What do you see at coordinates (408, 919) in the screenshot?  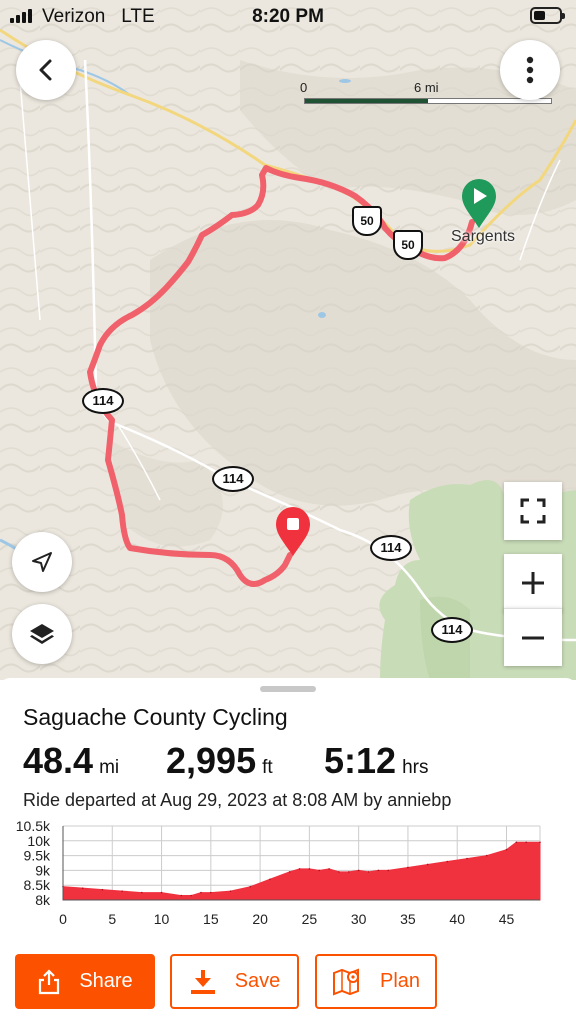 I see `x-tick-label: 35` at bounding box center [408, 919].